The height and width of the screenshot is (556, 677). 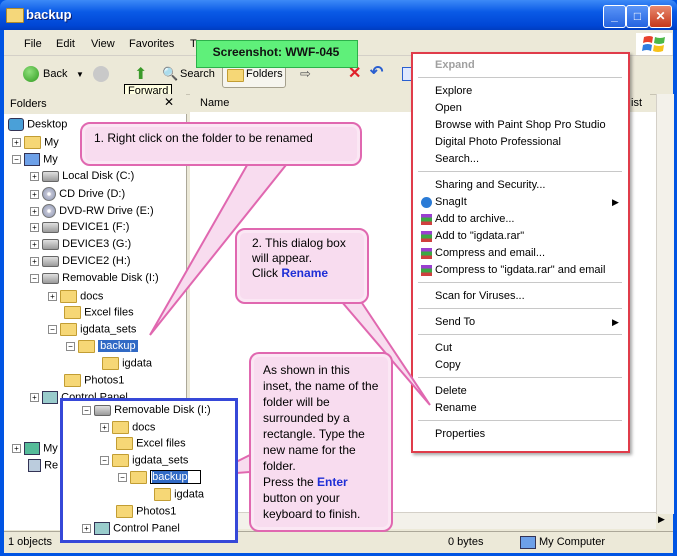 I want to click on drive-icon, so click(x=103, y=410).